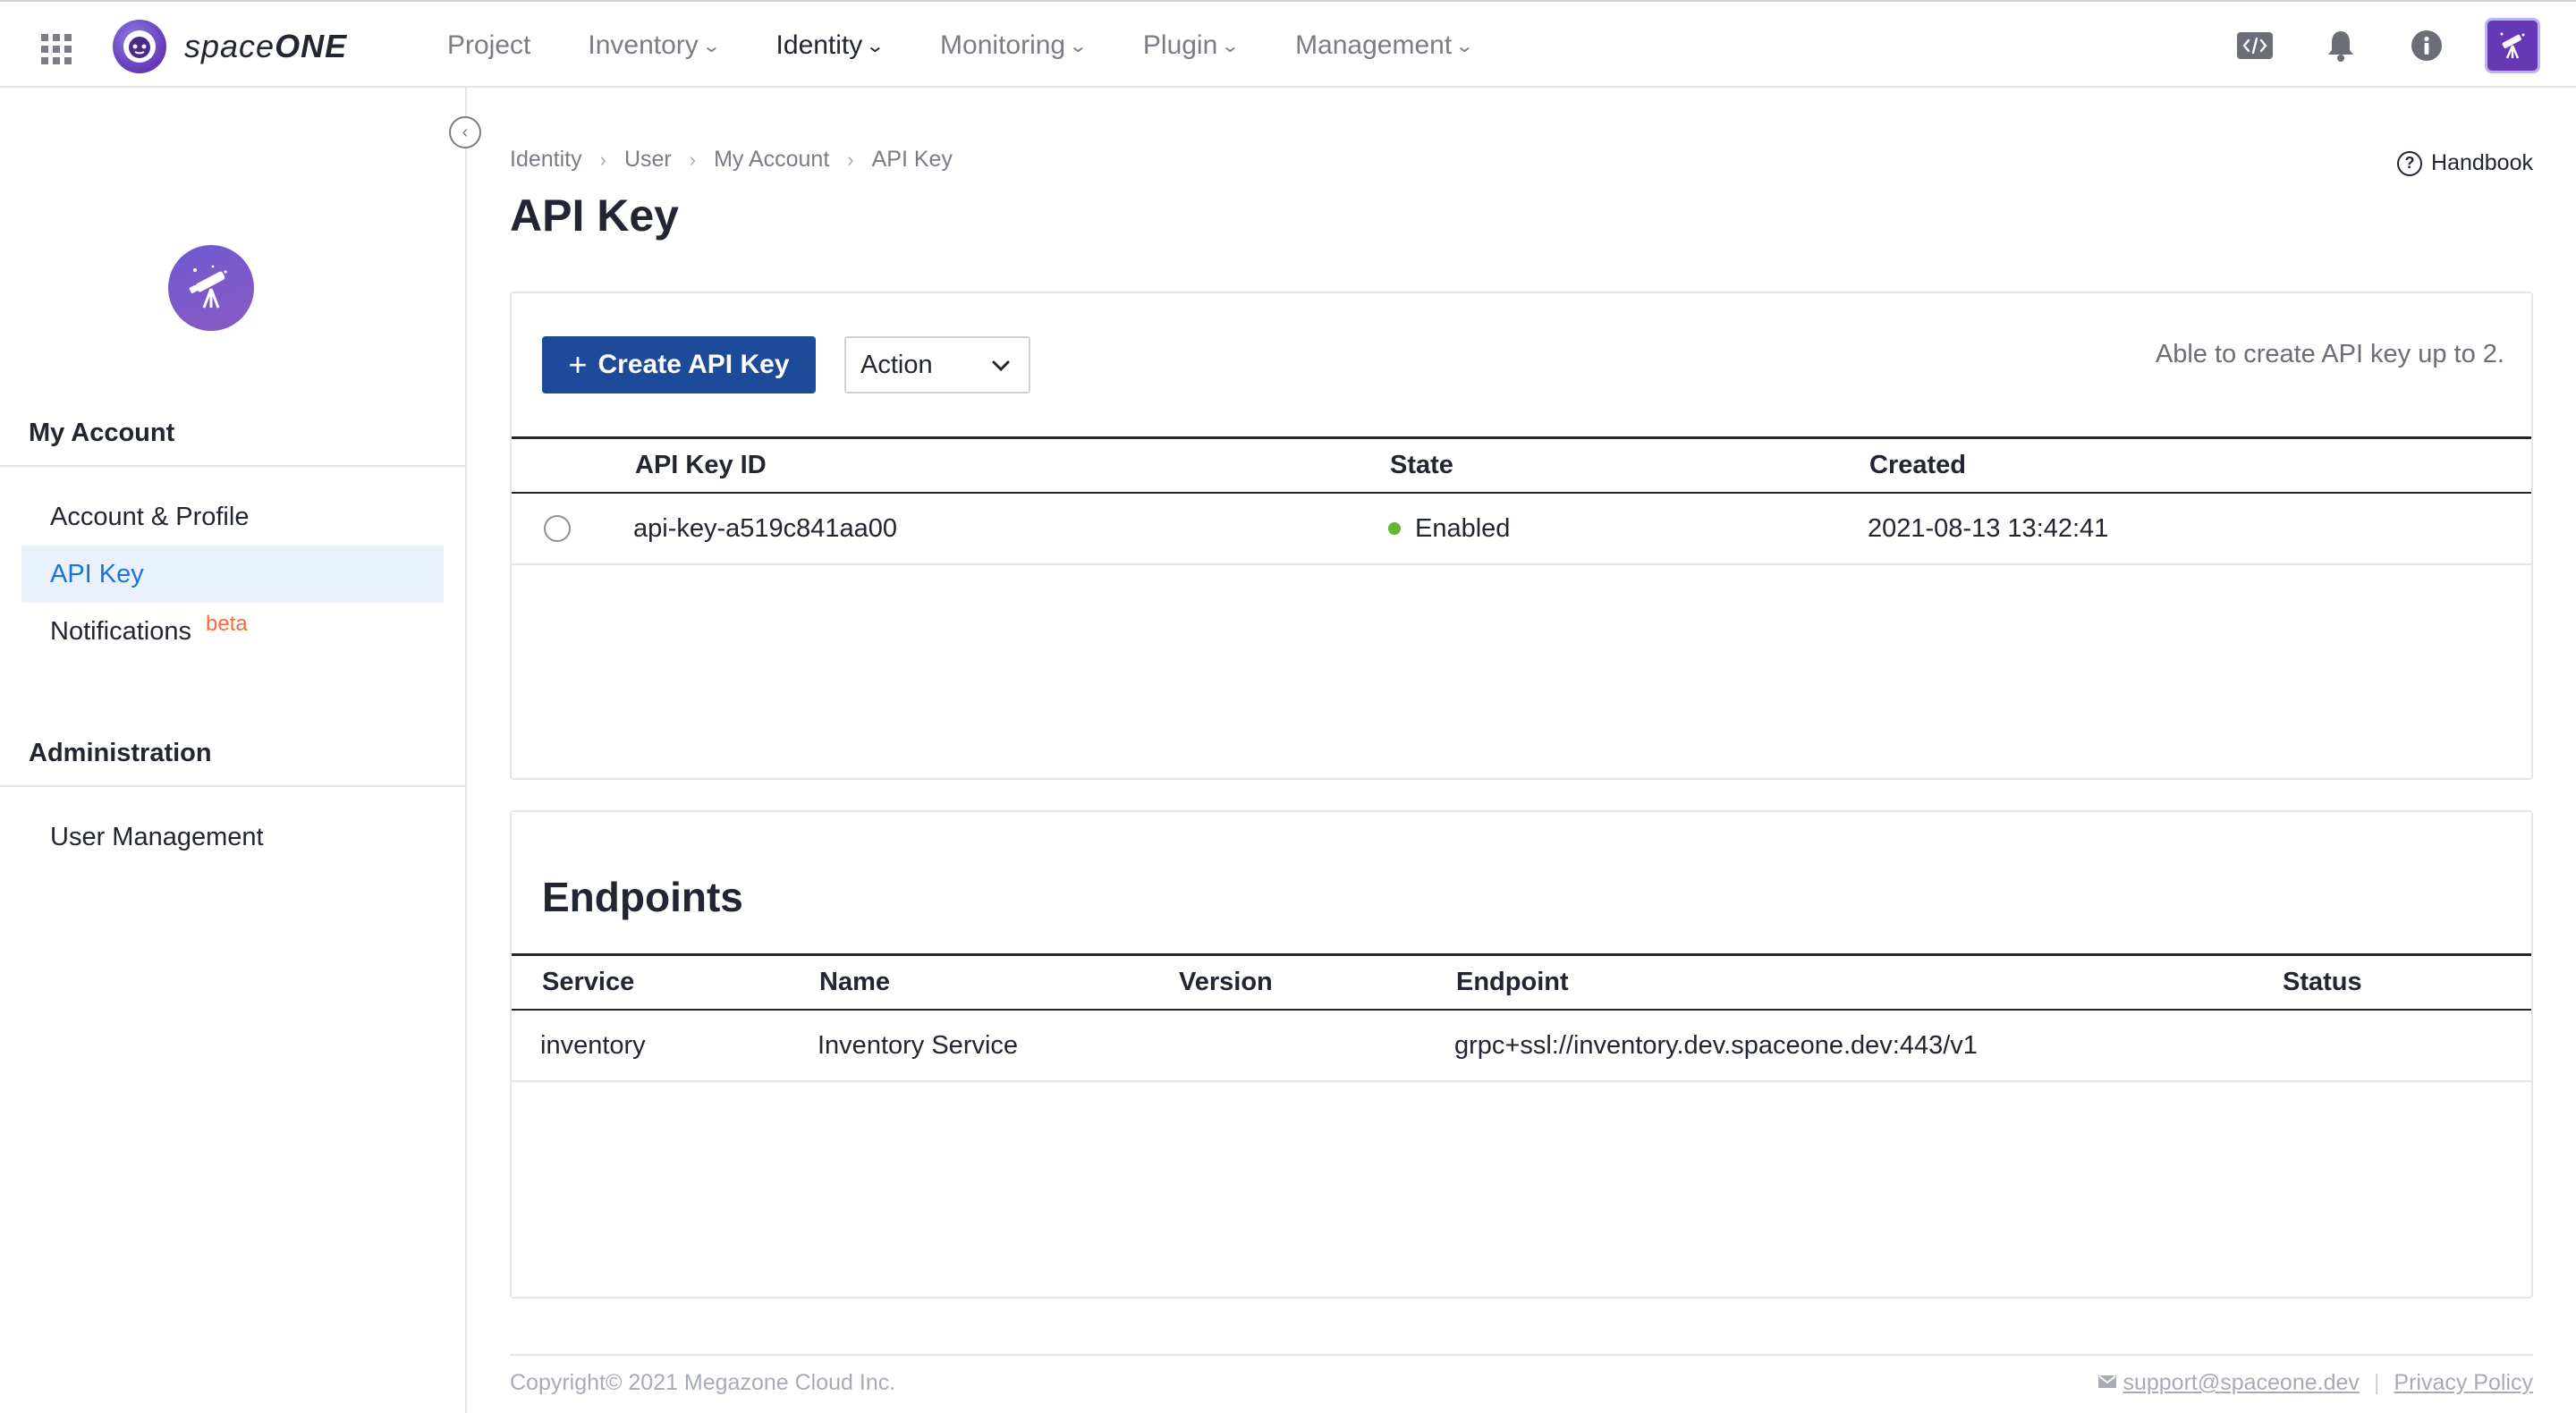 This screenshot has width=2576, height=1413. What do you see at coordinates (701, 465) in the screenshot?
I see `column-header-api-key-id: API Key ID` at bounding box center [701, 465].